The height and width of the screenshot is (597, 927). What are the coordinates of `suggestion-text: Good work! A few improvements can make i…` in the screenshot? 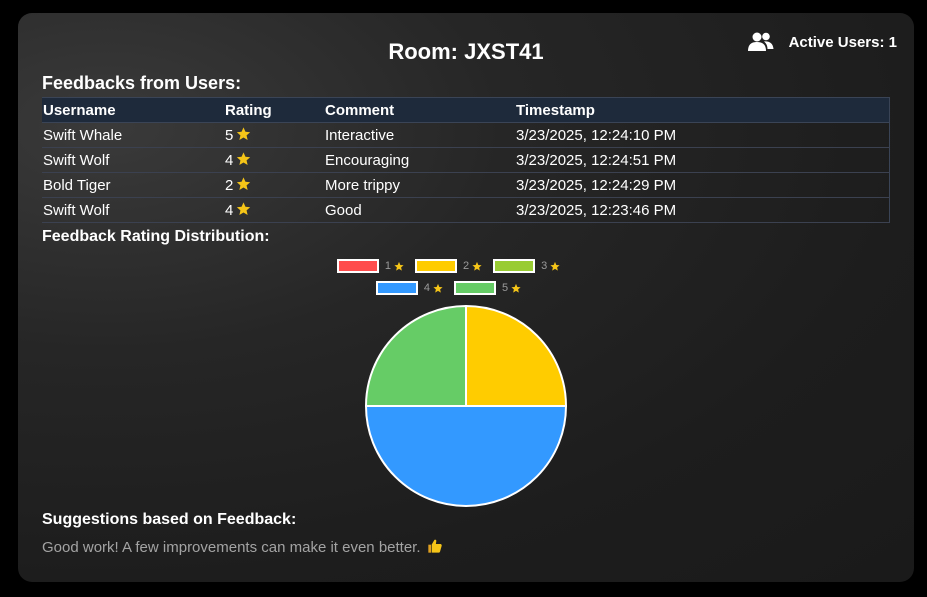 It's located at (231, 547).